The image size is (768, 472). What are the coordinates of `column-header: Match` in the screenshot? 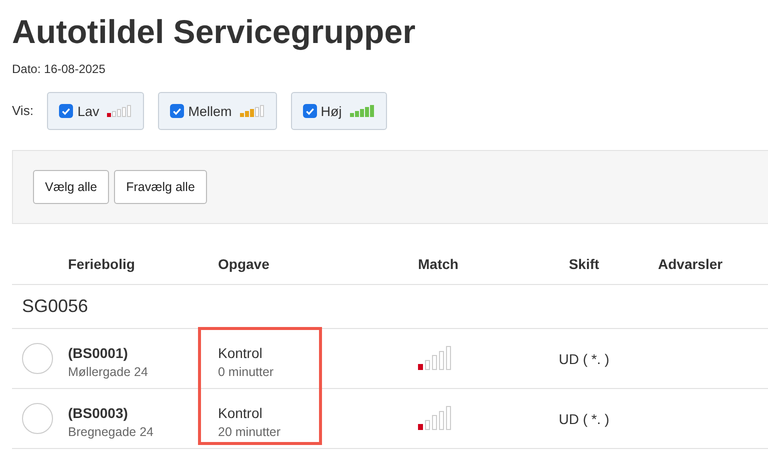 It's located at (438, 264).